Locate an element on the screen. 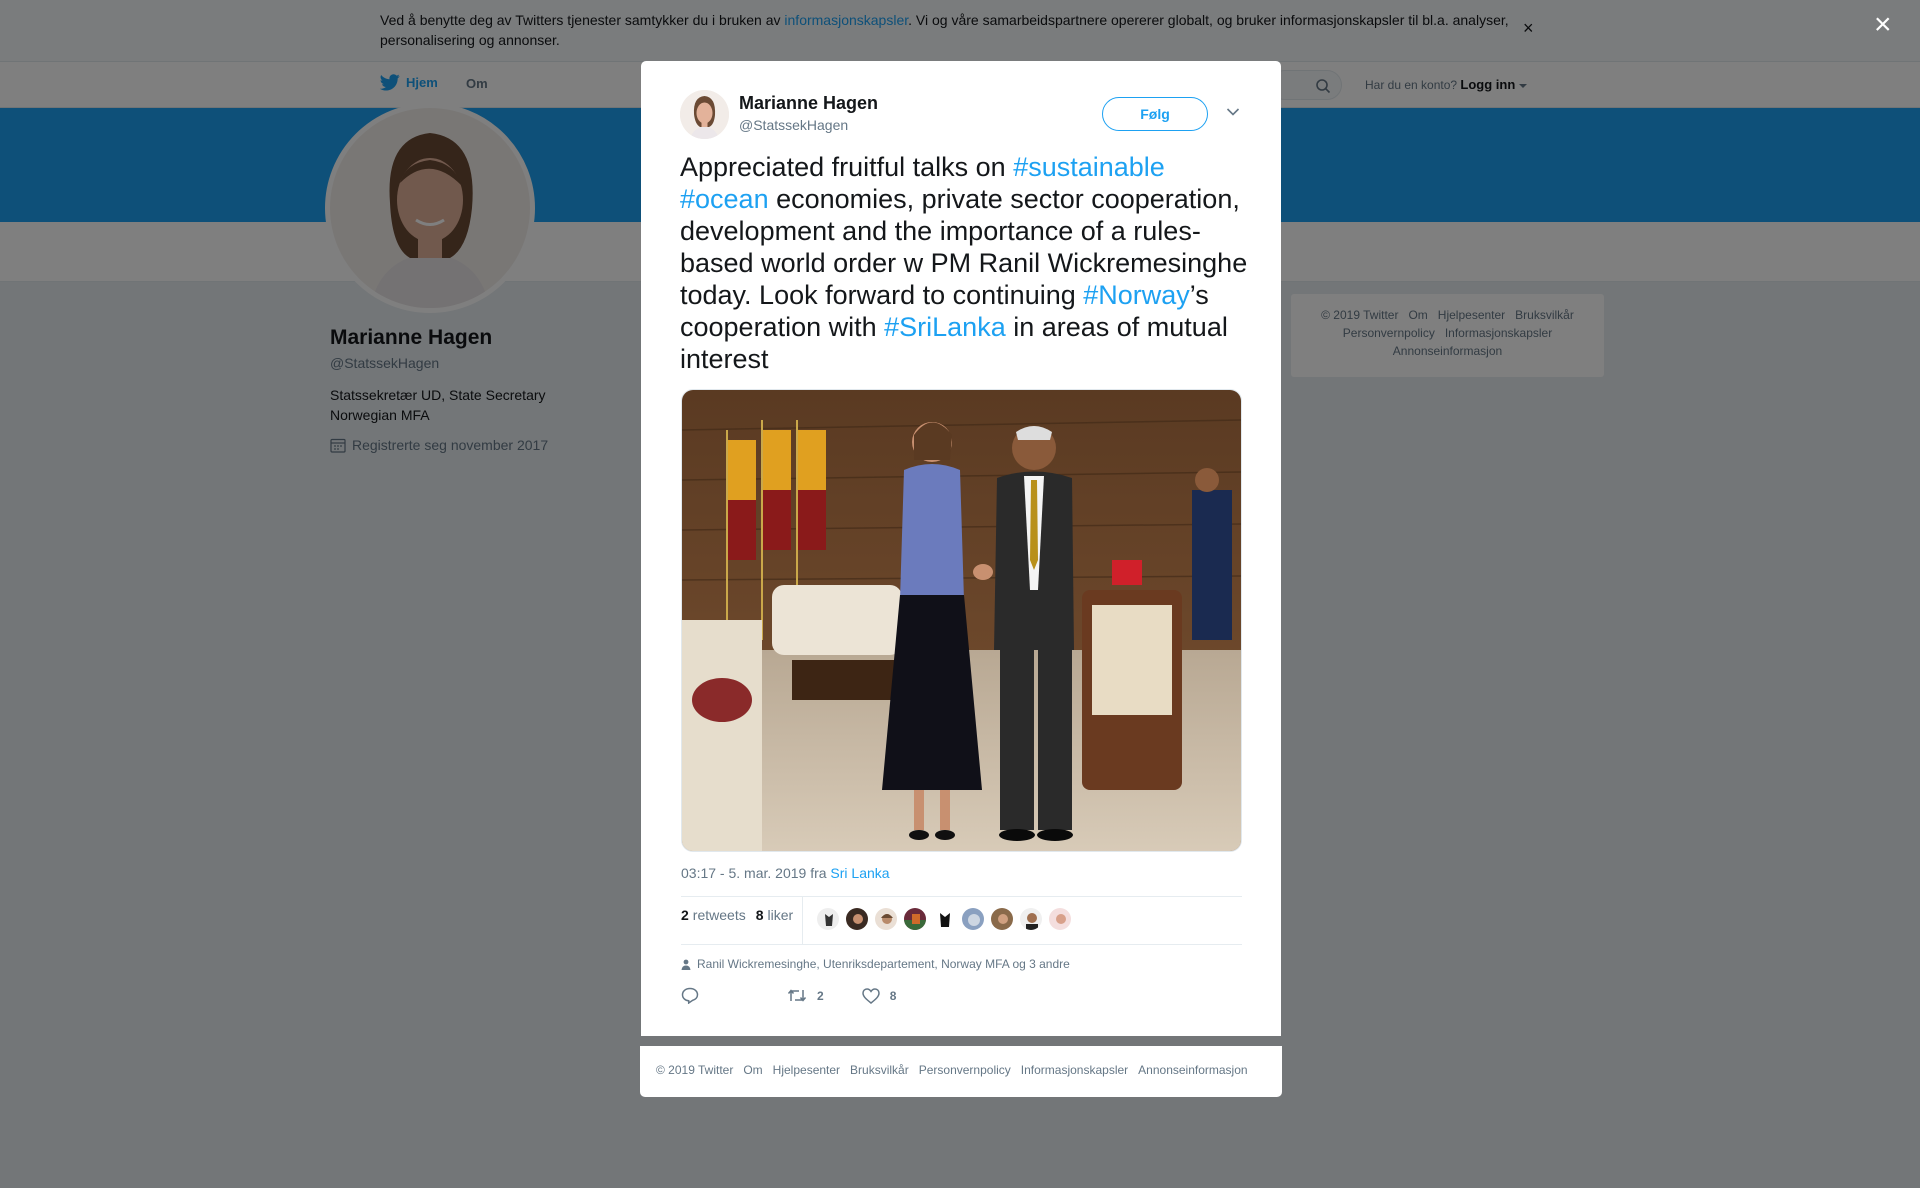  footer-link: Informasjonskapsler is located at coordinates (1074, 1070).